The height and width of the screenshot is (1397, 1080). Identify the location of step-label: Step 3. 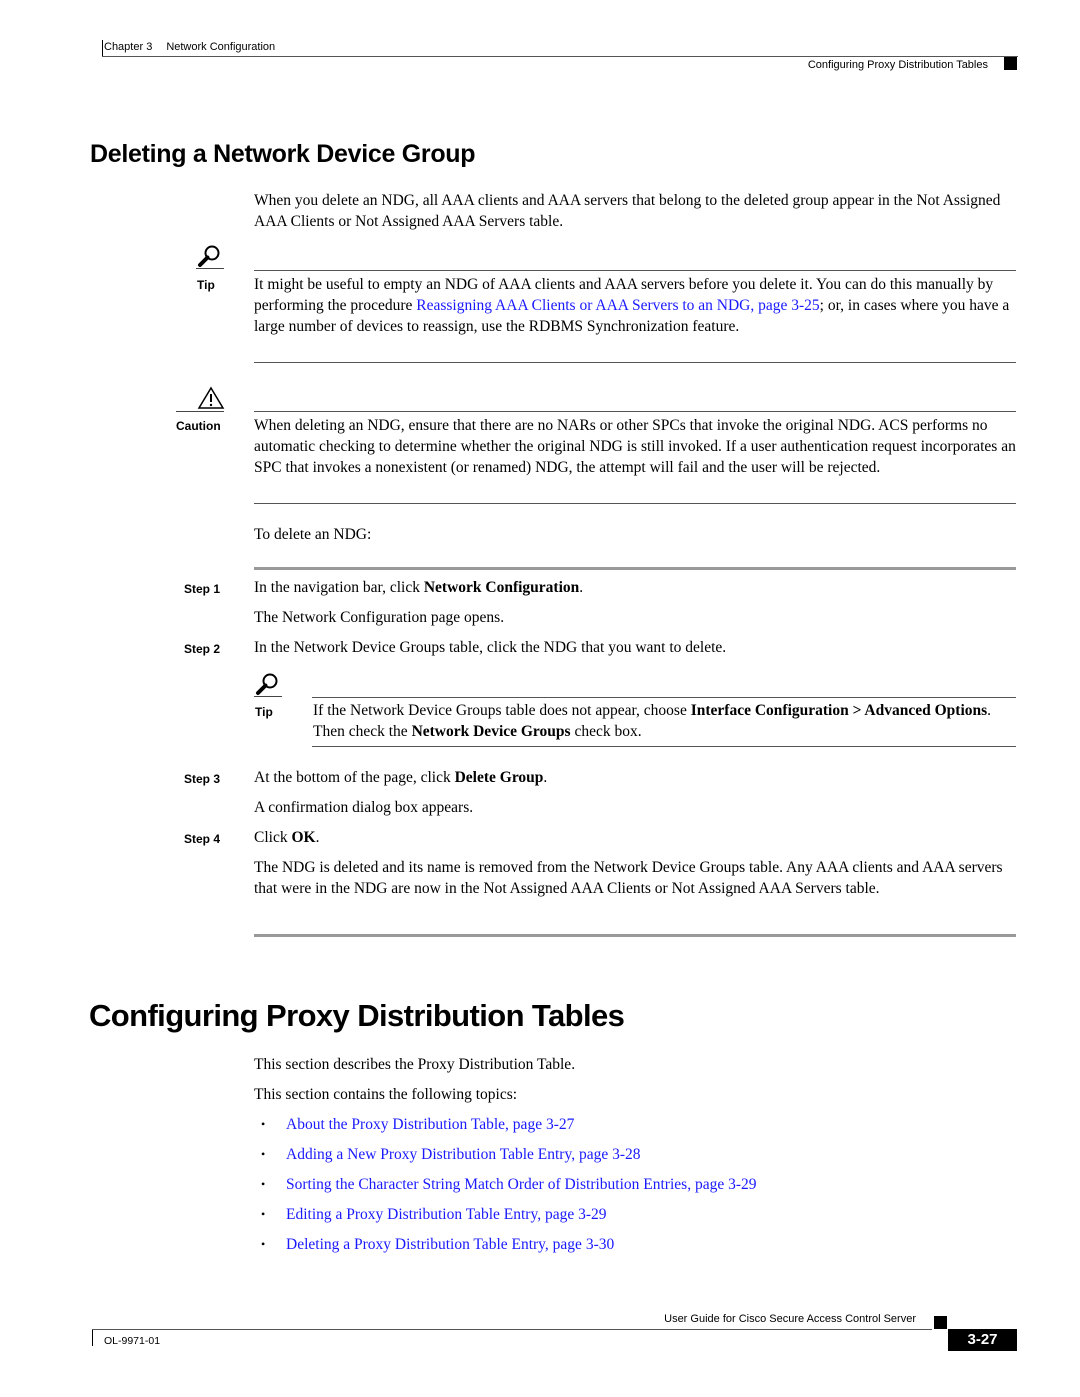
(202, 779).